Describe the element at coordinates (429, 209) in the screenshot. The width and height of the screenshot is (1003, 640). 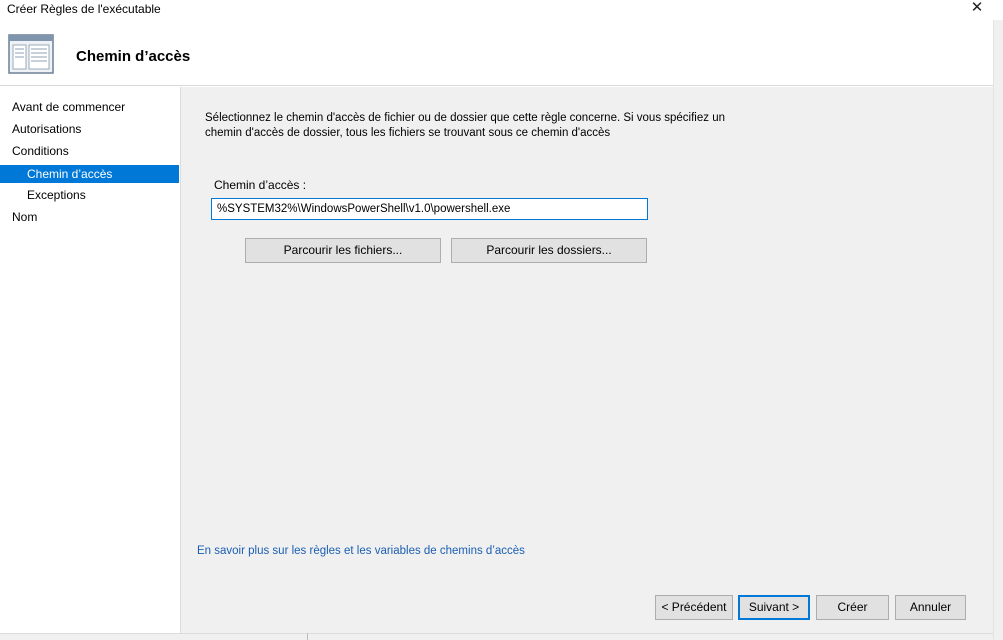
I see `path-input` at that location.